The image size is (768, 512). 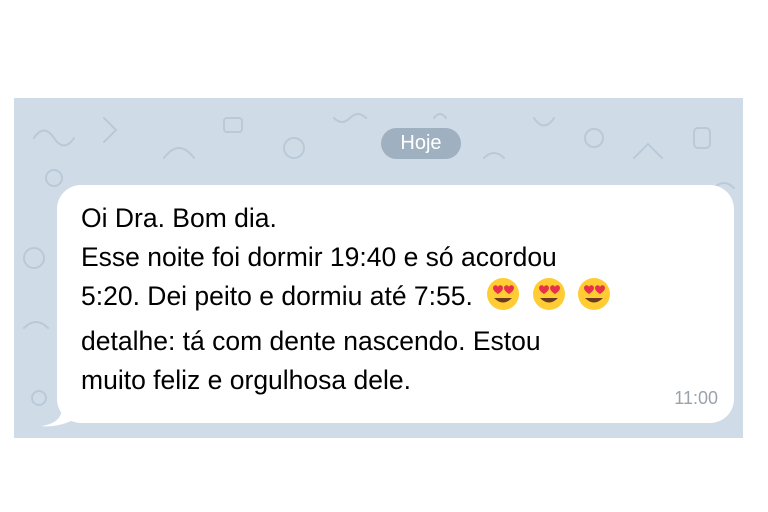 What do you see at coordinates (421, 143) in the screenshot?
I see `date-separator: Hoje` at bounding box center [421, 143].